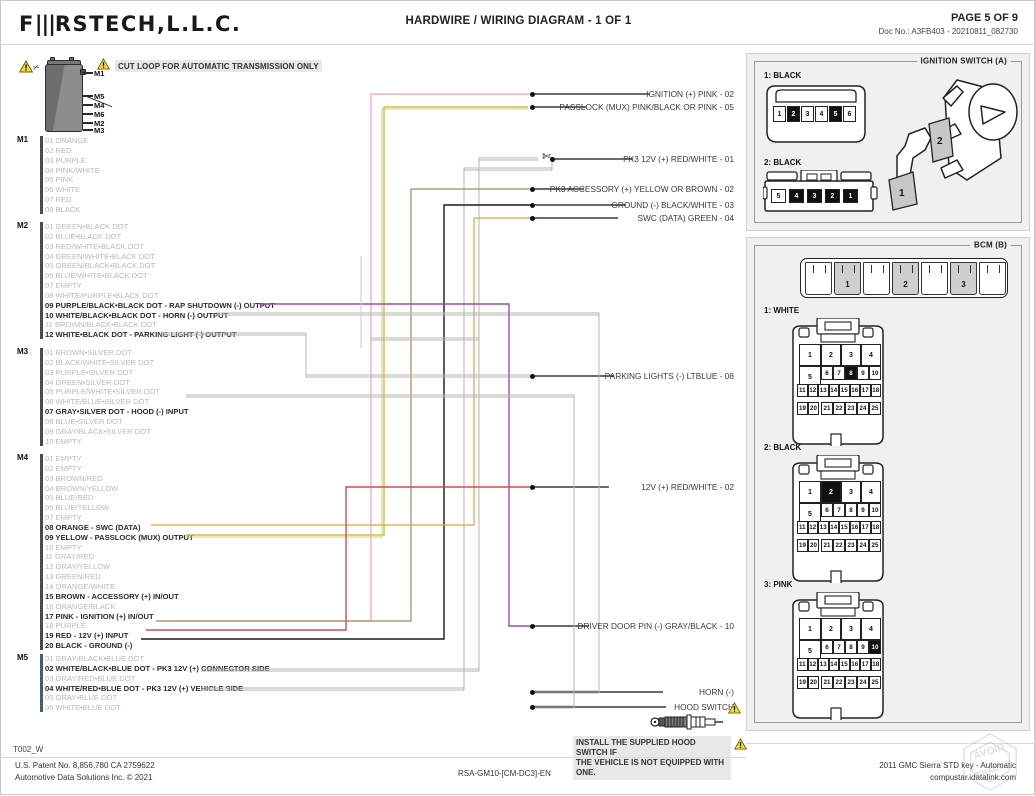 The image size is (1035, 796). What do you see at coordinates (73, 577) in the screenshot?
I see `connector-pin-row: 13 GREEN/RED` at bounding box center [73, 577].